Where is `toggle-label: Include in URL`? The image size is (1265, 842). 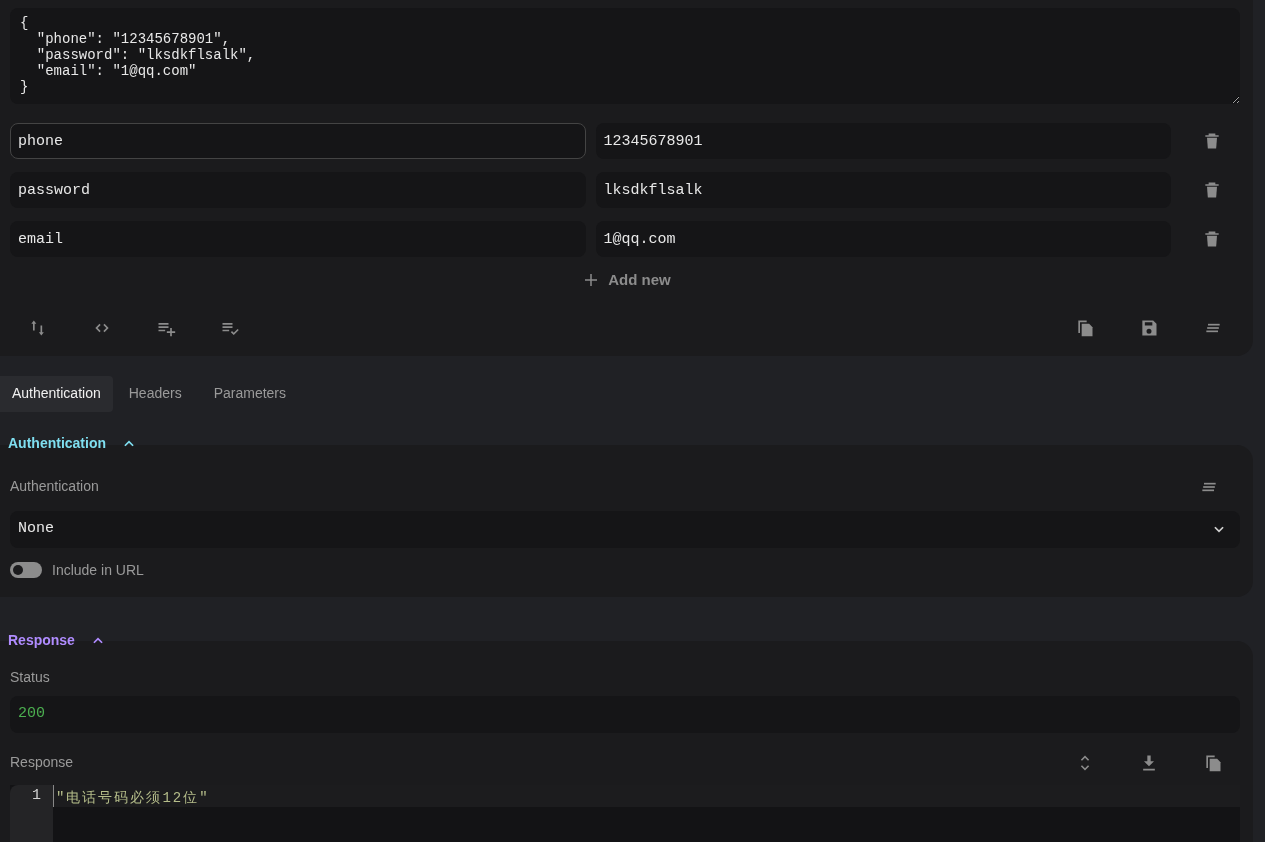
toggle-label: Include in URL is located at coordinates (98, 570).